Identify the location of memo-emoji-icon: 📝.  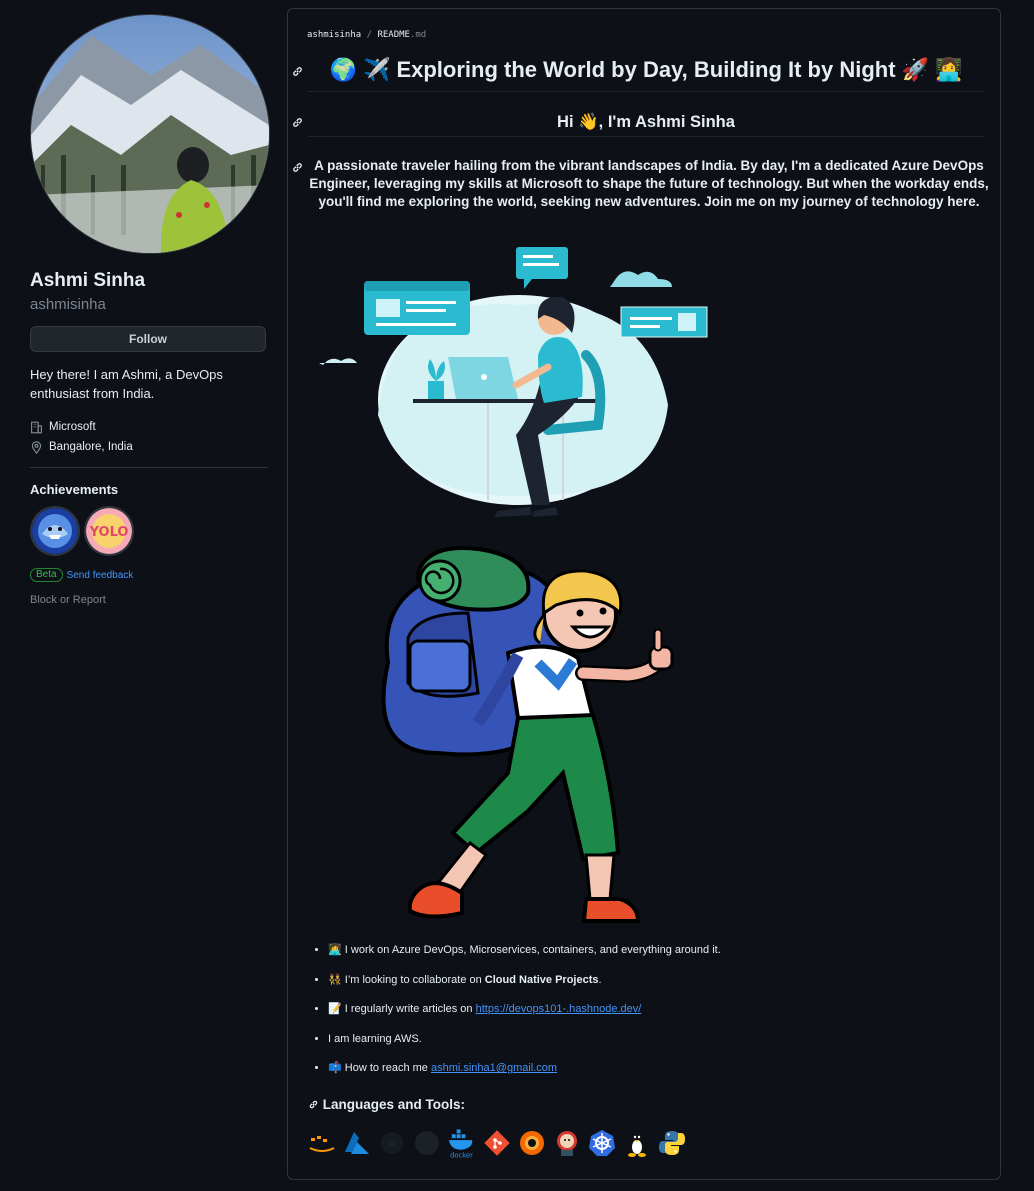
(335, 1009).